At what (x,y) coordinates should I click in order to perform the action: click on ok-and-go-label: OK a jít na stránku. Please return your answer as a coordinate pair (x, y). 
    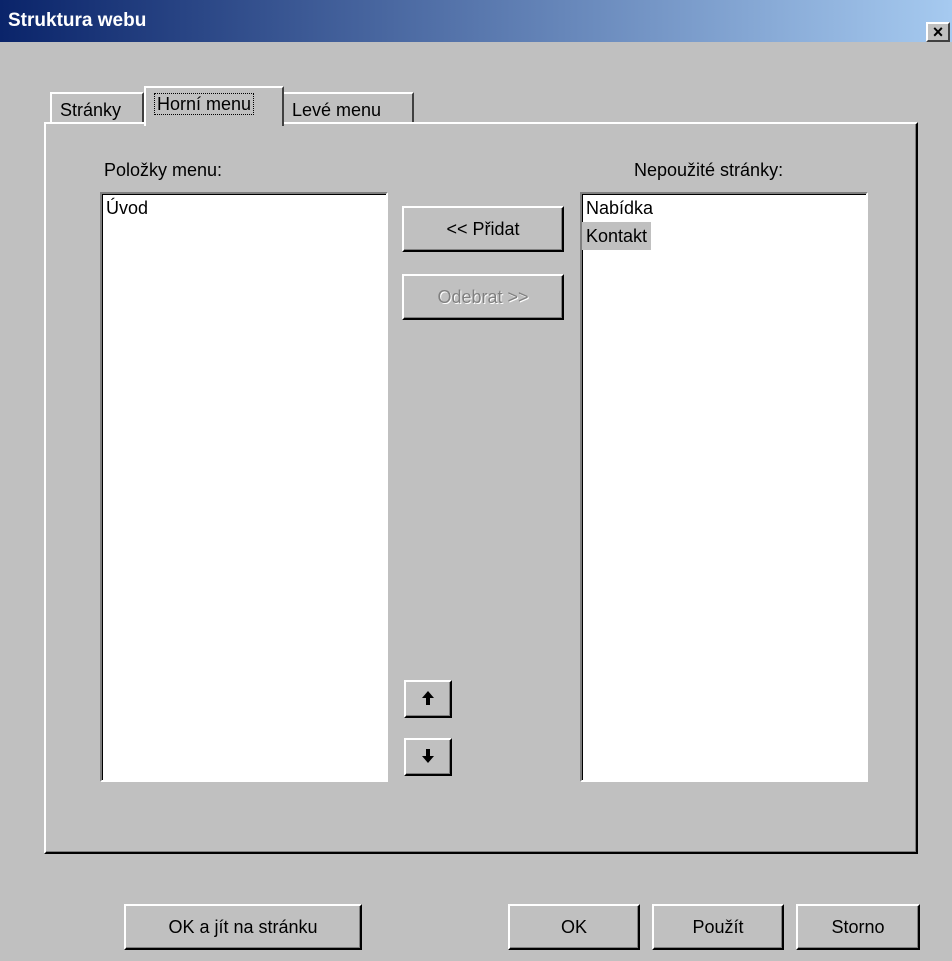
    Looking at the image, I should click on (243, 926).